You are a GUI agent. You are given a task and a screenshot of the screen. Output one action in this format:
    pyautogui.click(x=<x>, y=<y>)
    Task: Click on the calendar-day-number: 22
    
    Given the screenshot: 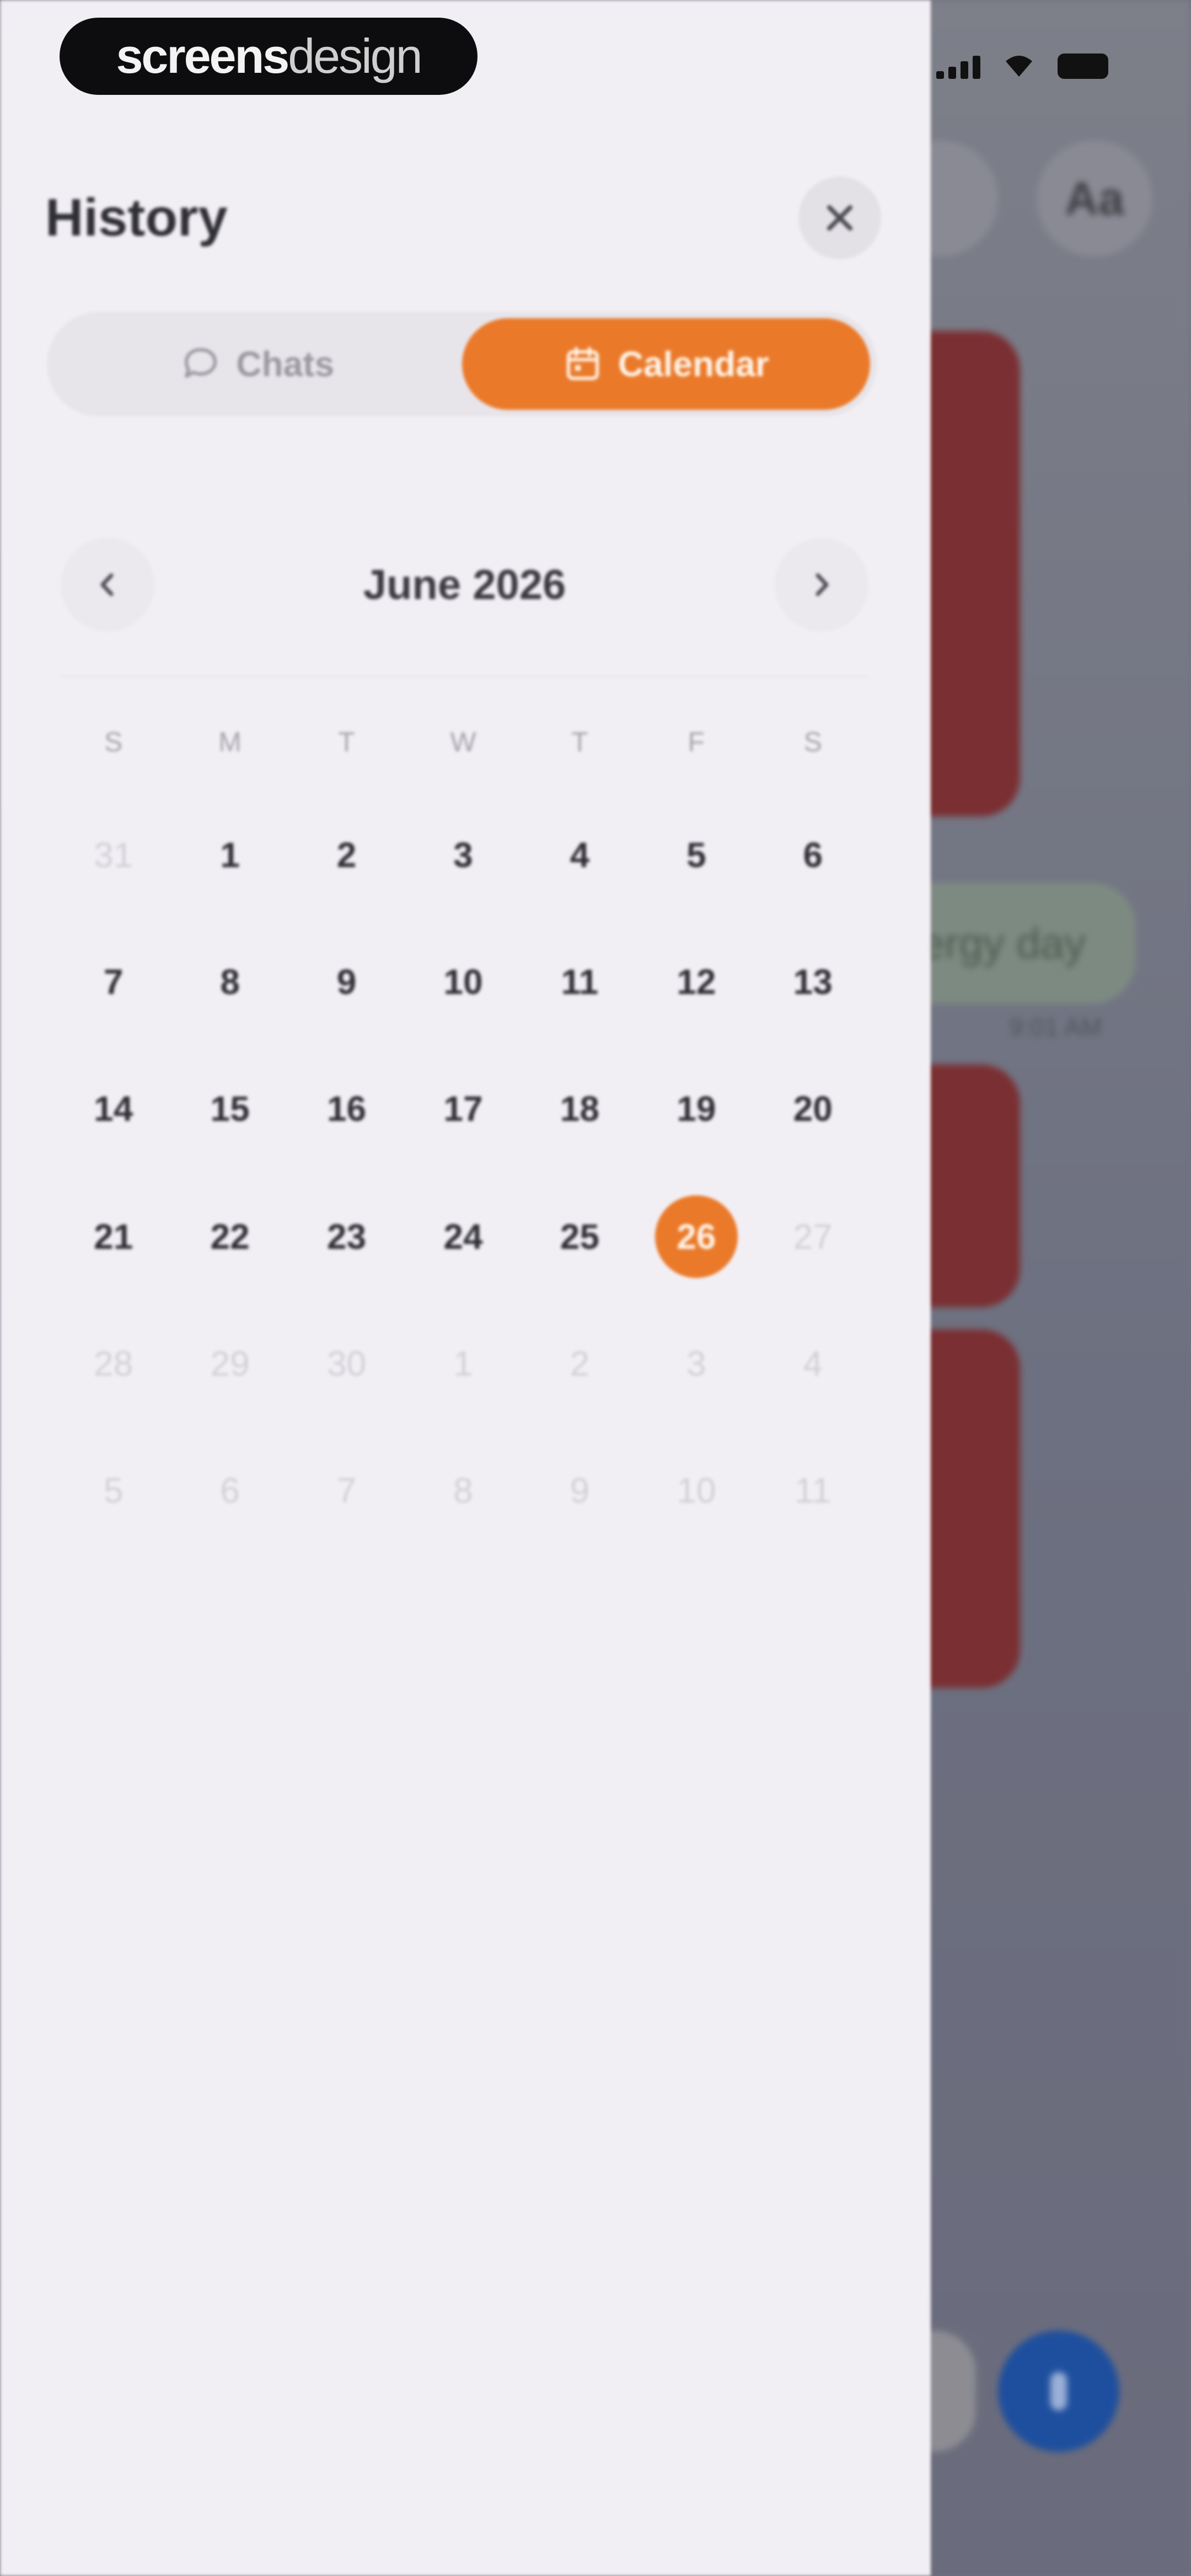 What is the action you would take?
    pyautogui.click(x=230, y=1237)
    